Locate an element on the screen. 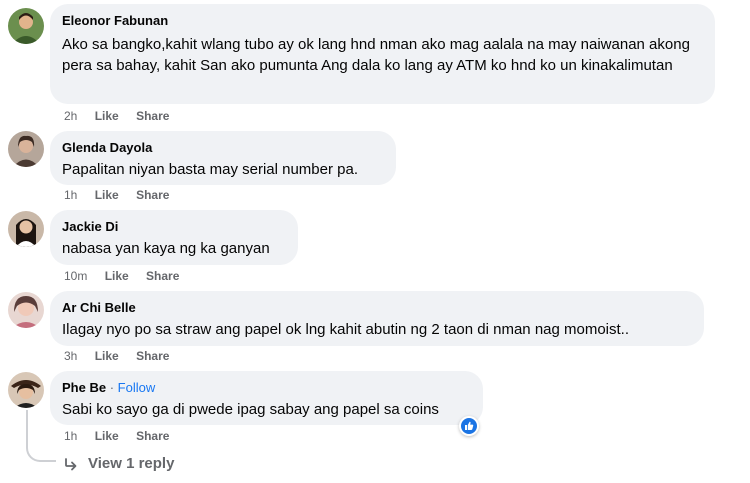  comment-time: 2h is located at coordinates (70, 116).